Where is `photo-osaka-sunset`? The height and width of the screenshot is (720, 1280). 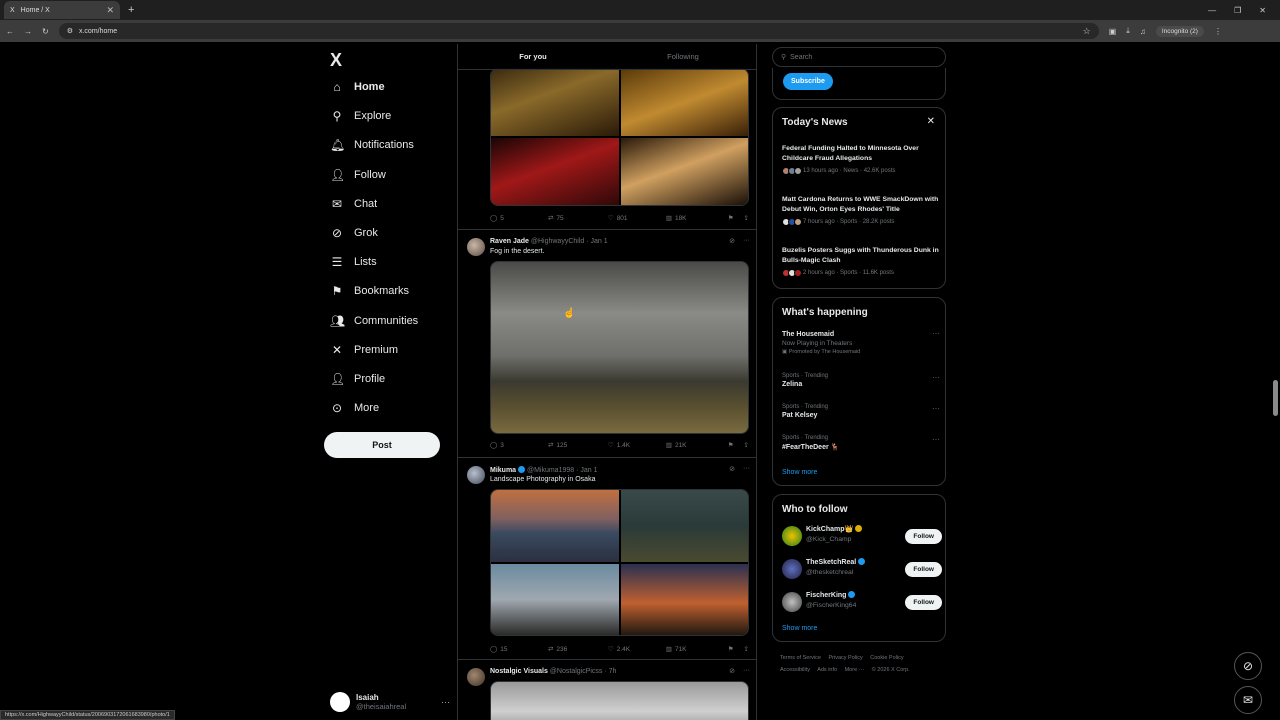 photo-osaka-sunset is located at coordinates (555, 526).